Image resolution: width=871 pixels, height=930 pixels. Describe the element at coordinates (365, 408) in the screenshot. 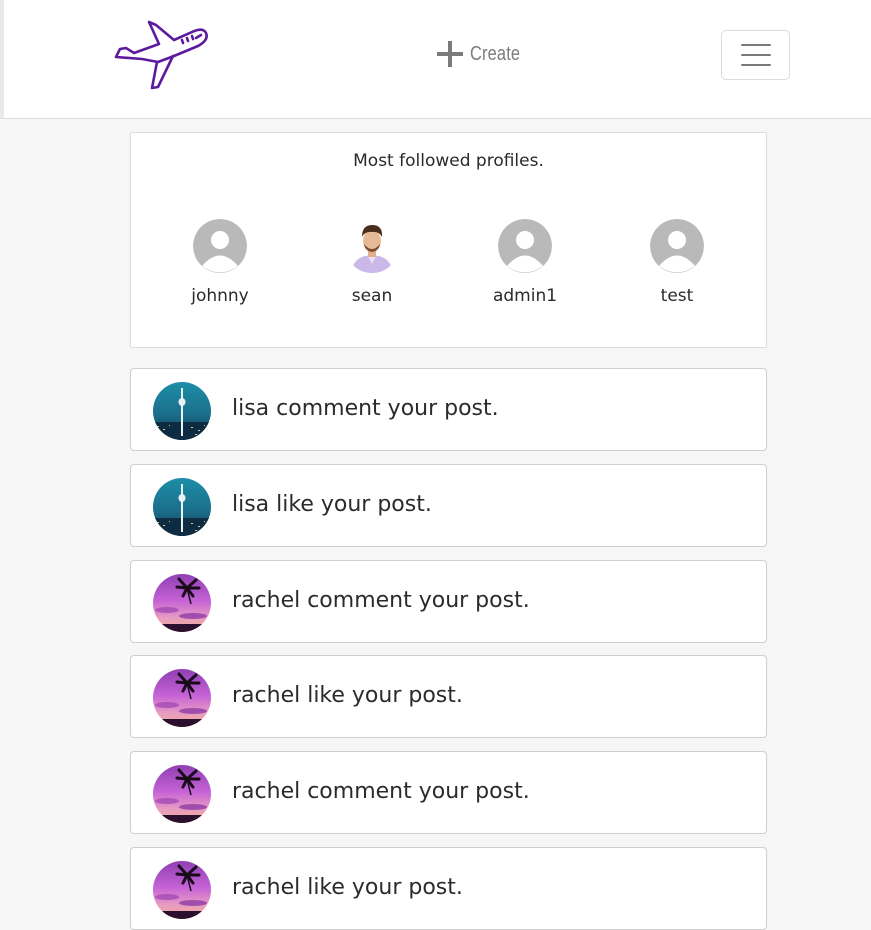

I see `notification-text: lisa comment your post.` at that location.